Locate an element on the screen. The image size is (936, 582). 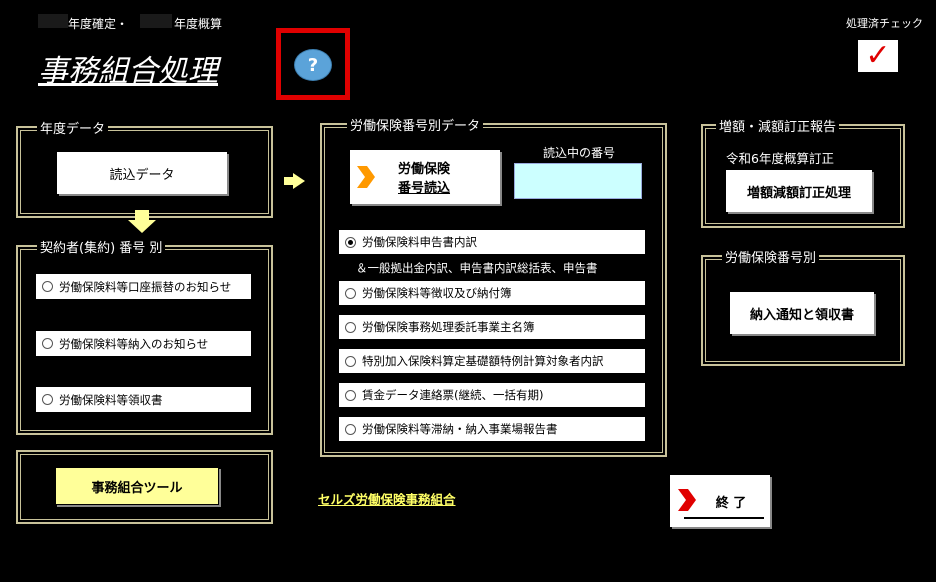
fiscal-confirm-label: 年度確定・ is located at coordinates (98, 24).